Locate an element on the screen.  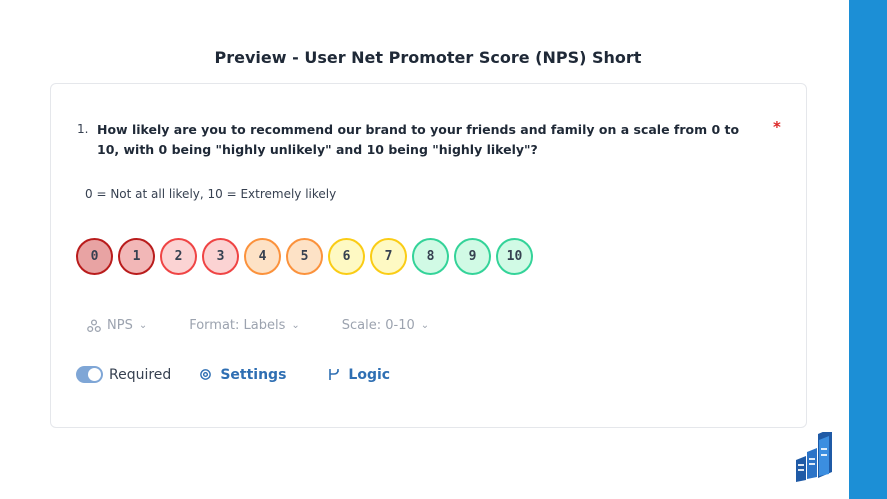
nps-type-icon is located at coordinates (94, 325).